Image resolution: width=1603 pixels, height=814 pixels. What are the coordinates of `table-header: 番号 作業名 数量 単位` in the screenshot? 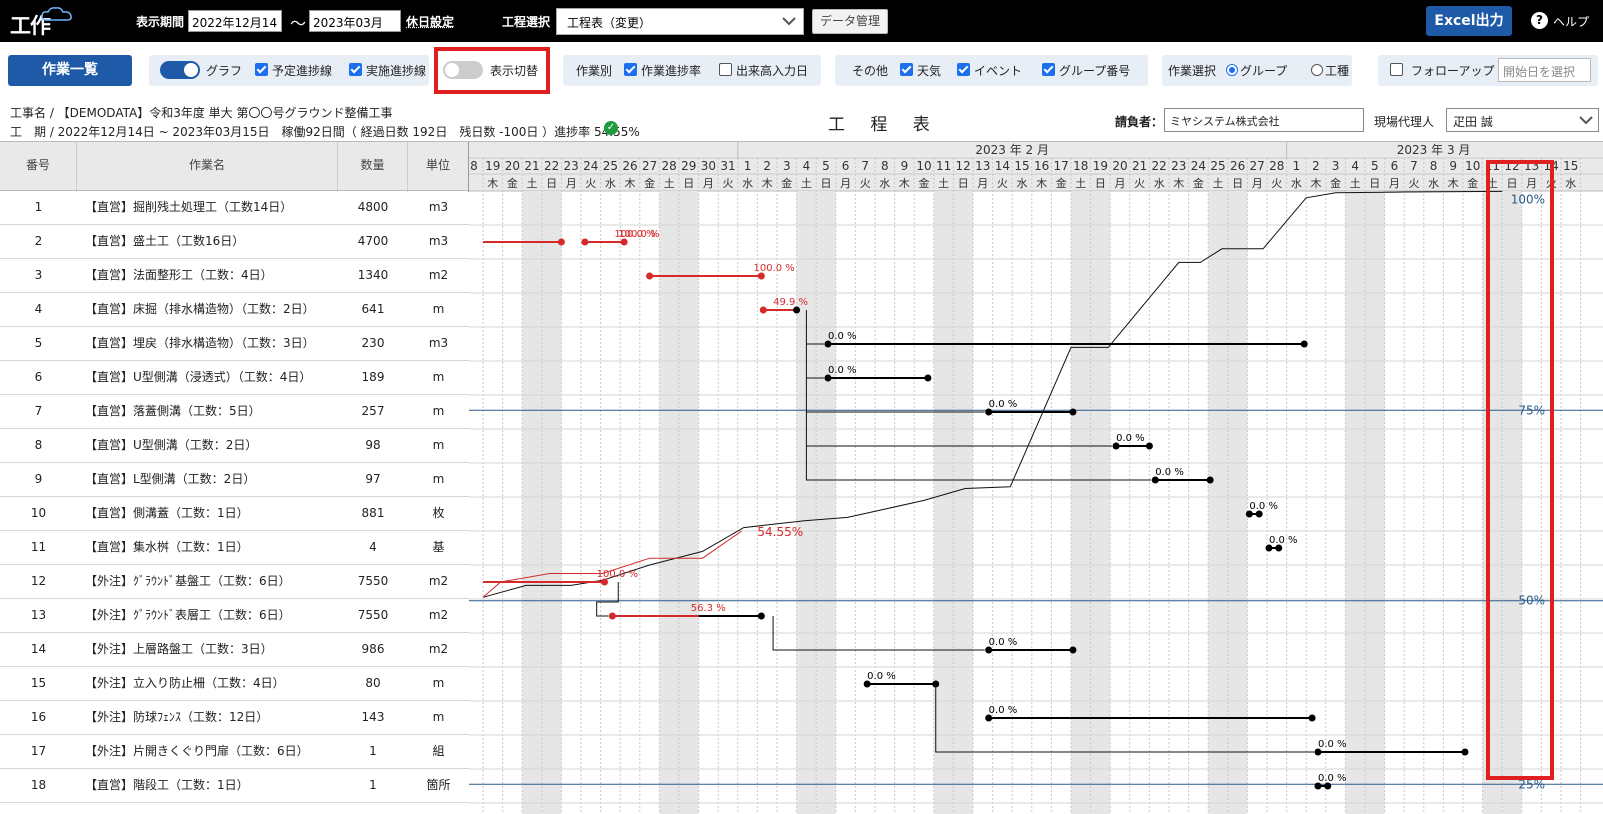 It's located at (234, 166).